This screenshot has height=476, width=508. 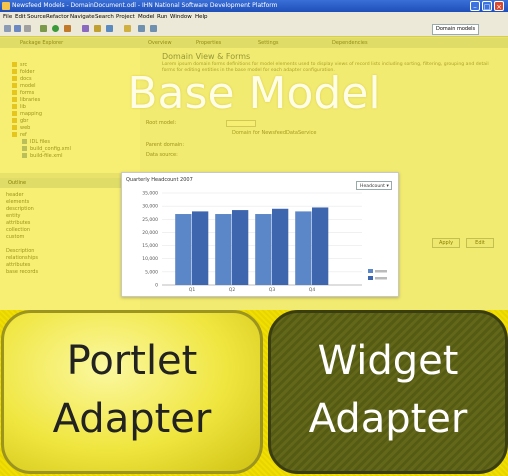 I want to click on y-tick-label: 0, so click(x=156, y=286).